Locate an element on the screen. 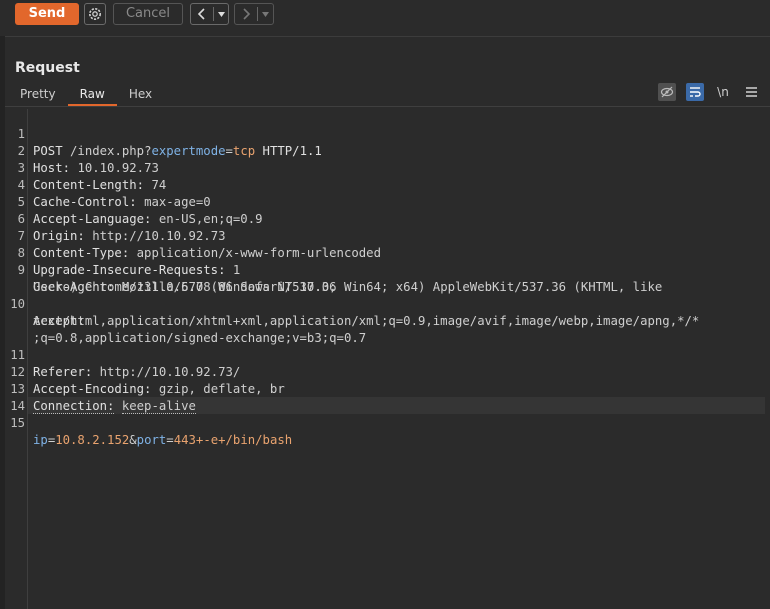  forward-button is located at coordinates (246, 14).